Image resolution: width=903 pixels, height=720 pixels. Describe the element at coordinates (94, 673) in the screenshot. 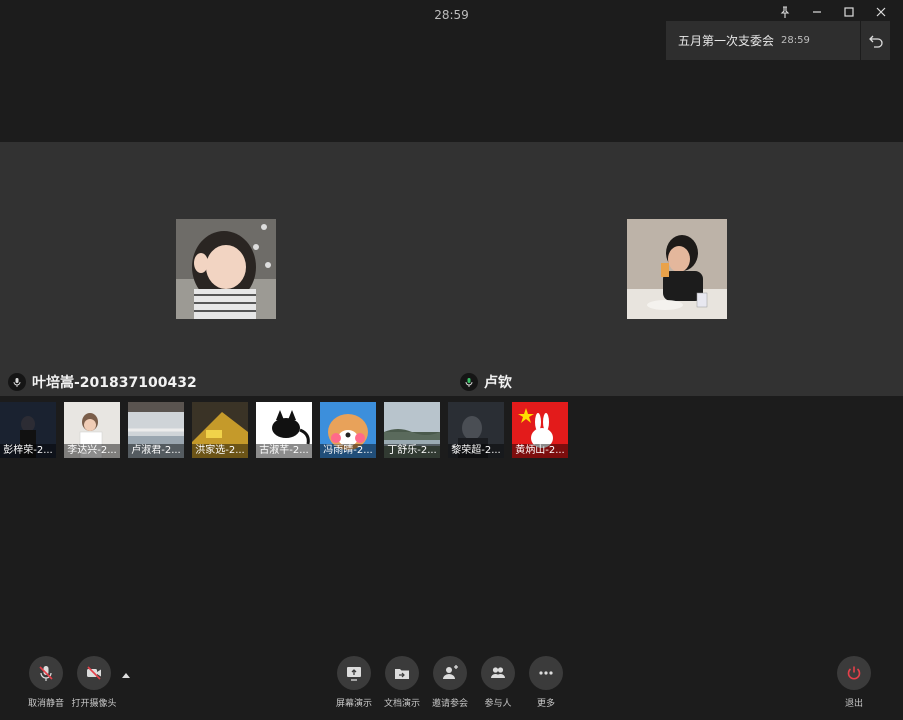

I see `camera-off-icon` at that location.